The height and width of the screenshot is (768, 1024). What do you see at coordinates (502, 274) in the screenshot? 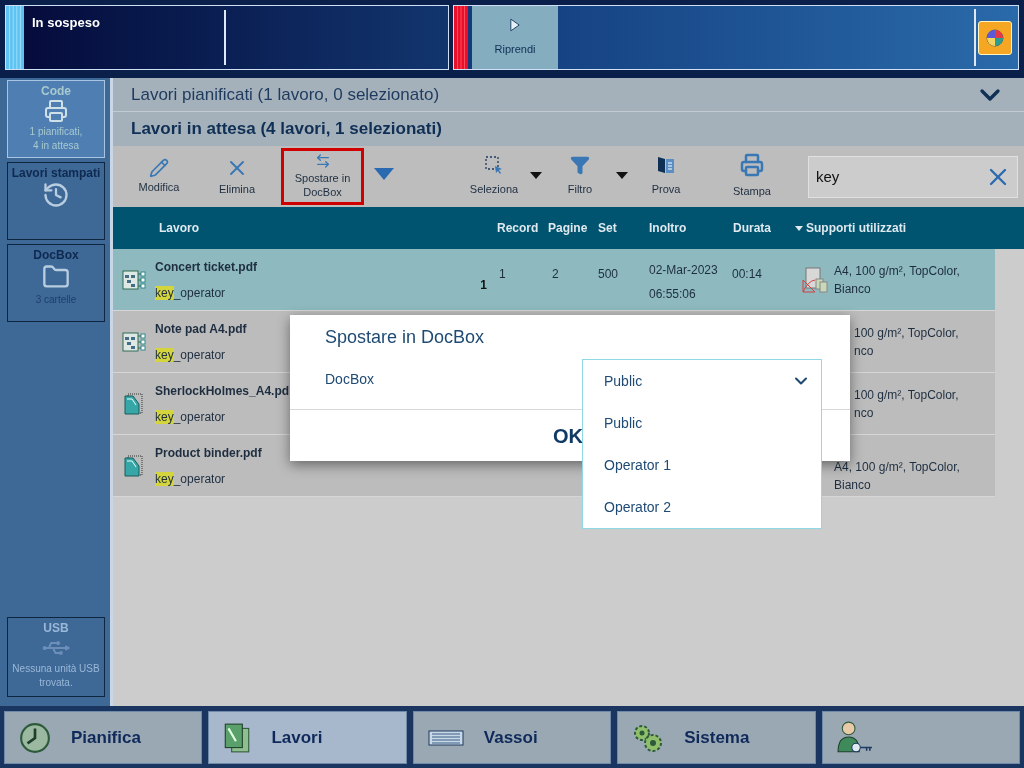
I see `table-cell: 1` at bounding box center [502, 274].